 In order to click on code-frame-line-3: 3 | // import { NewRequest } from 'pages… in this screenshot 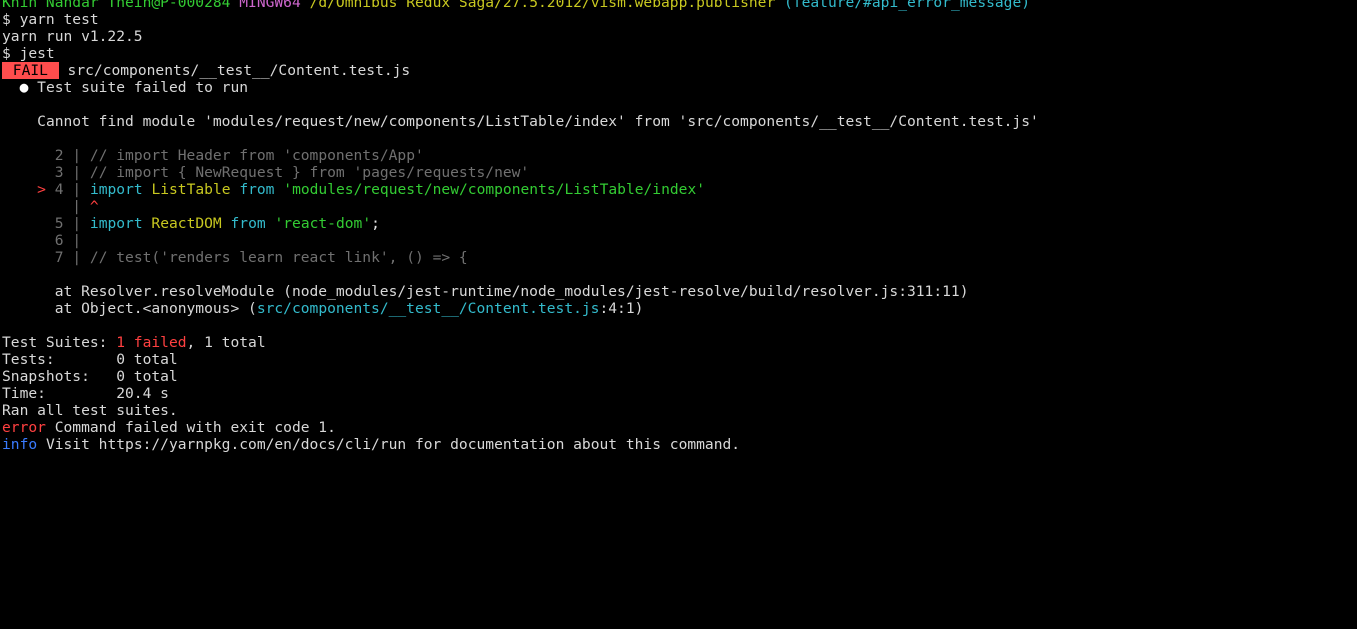, I will do `click(292, 172)`.